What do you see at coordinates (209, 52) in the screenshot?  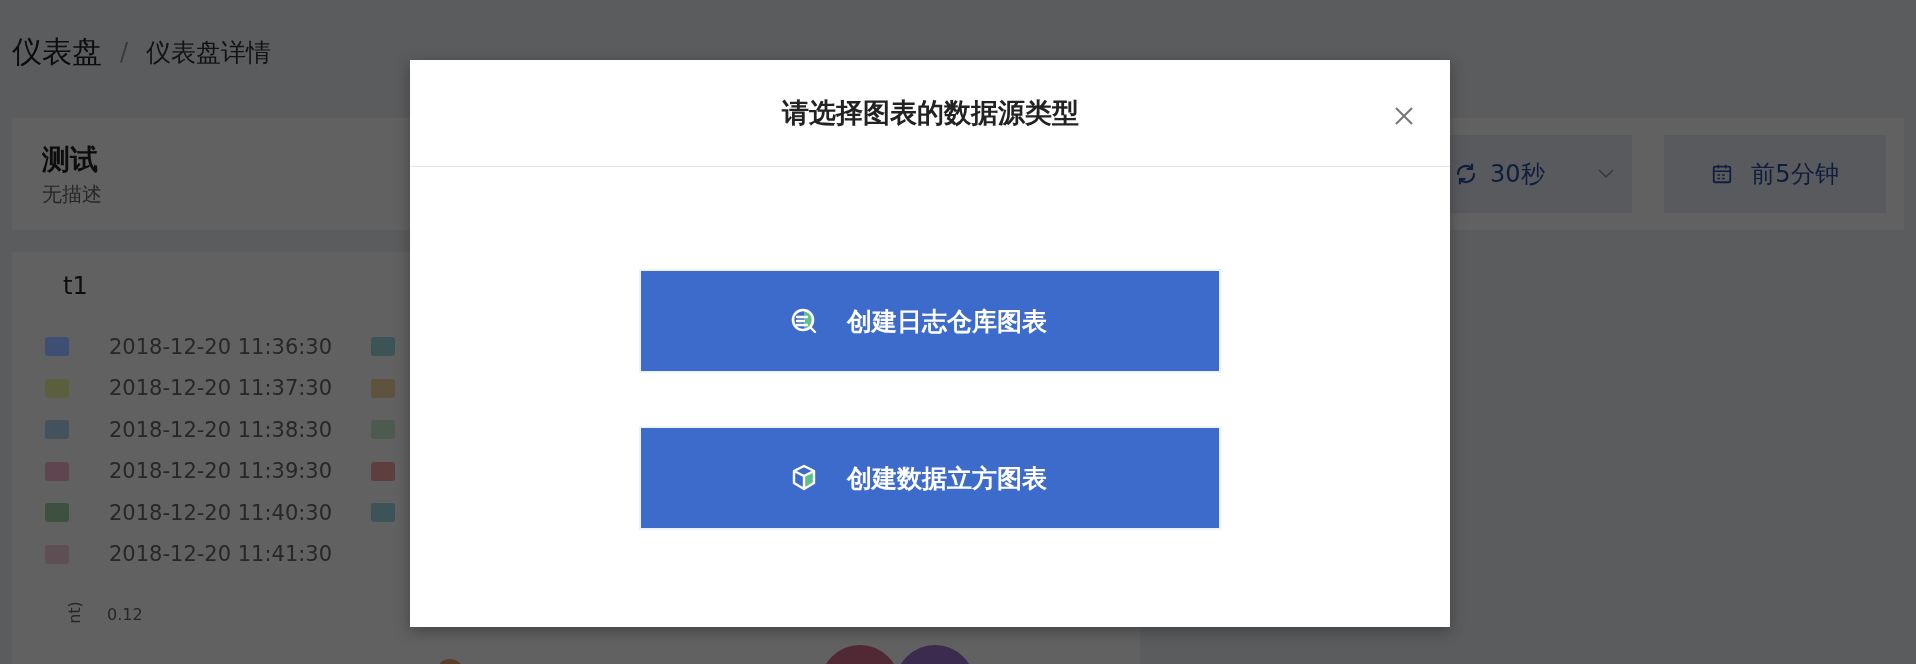 I see `breadcrumb-item: 仪表盘详情` at bounding box center [209, 52].